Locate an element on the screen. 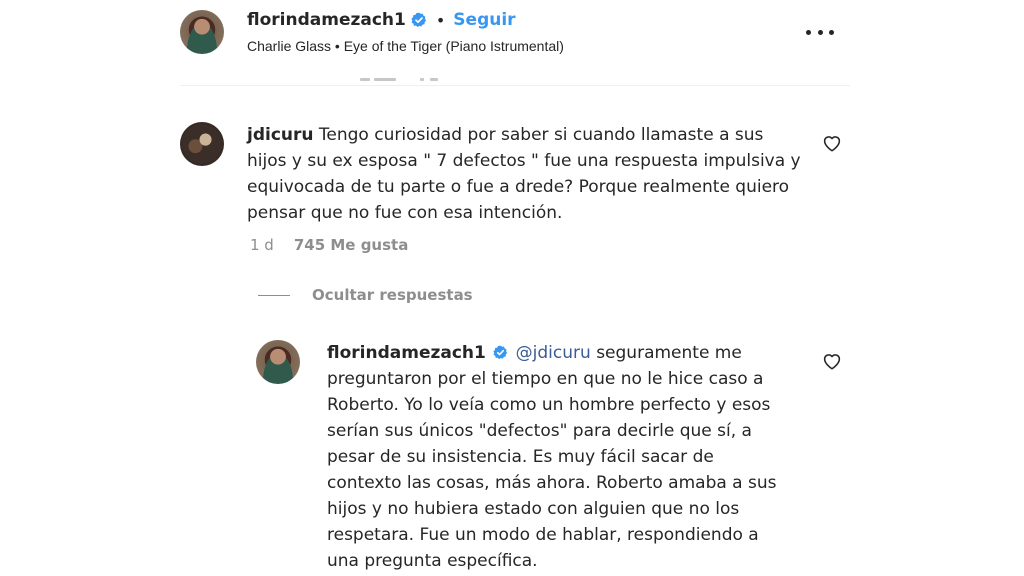 This screenshot has height=576, width=1024. reply-avatar is located at coordinates (278, 362).